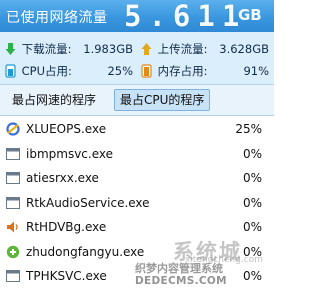 This screenshot has height=291, width=320. I want to click on cpu-value: 25%, so click(120, 71).